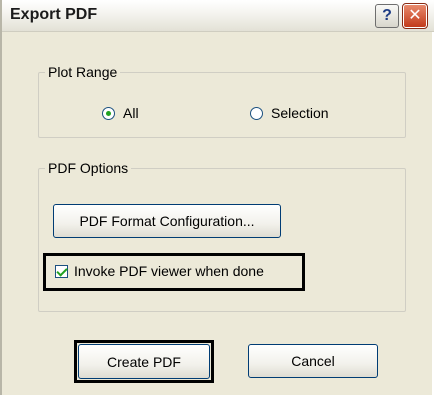 The height and width of the screenshot is (395, 438). I want to click on radio-selection: Selection, so click(289, 113).